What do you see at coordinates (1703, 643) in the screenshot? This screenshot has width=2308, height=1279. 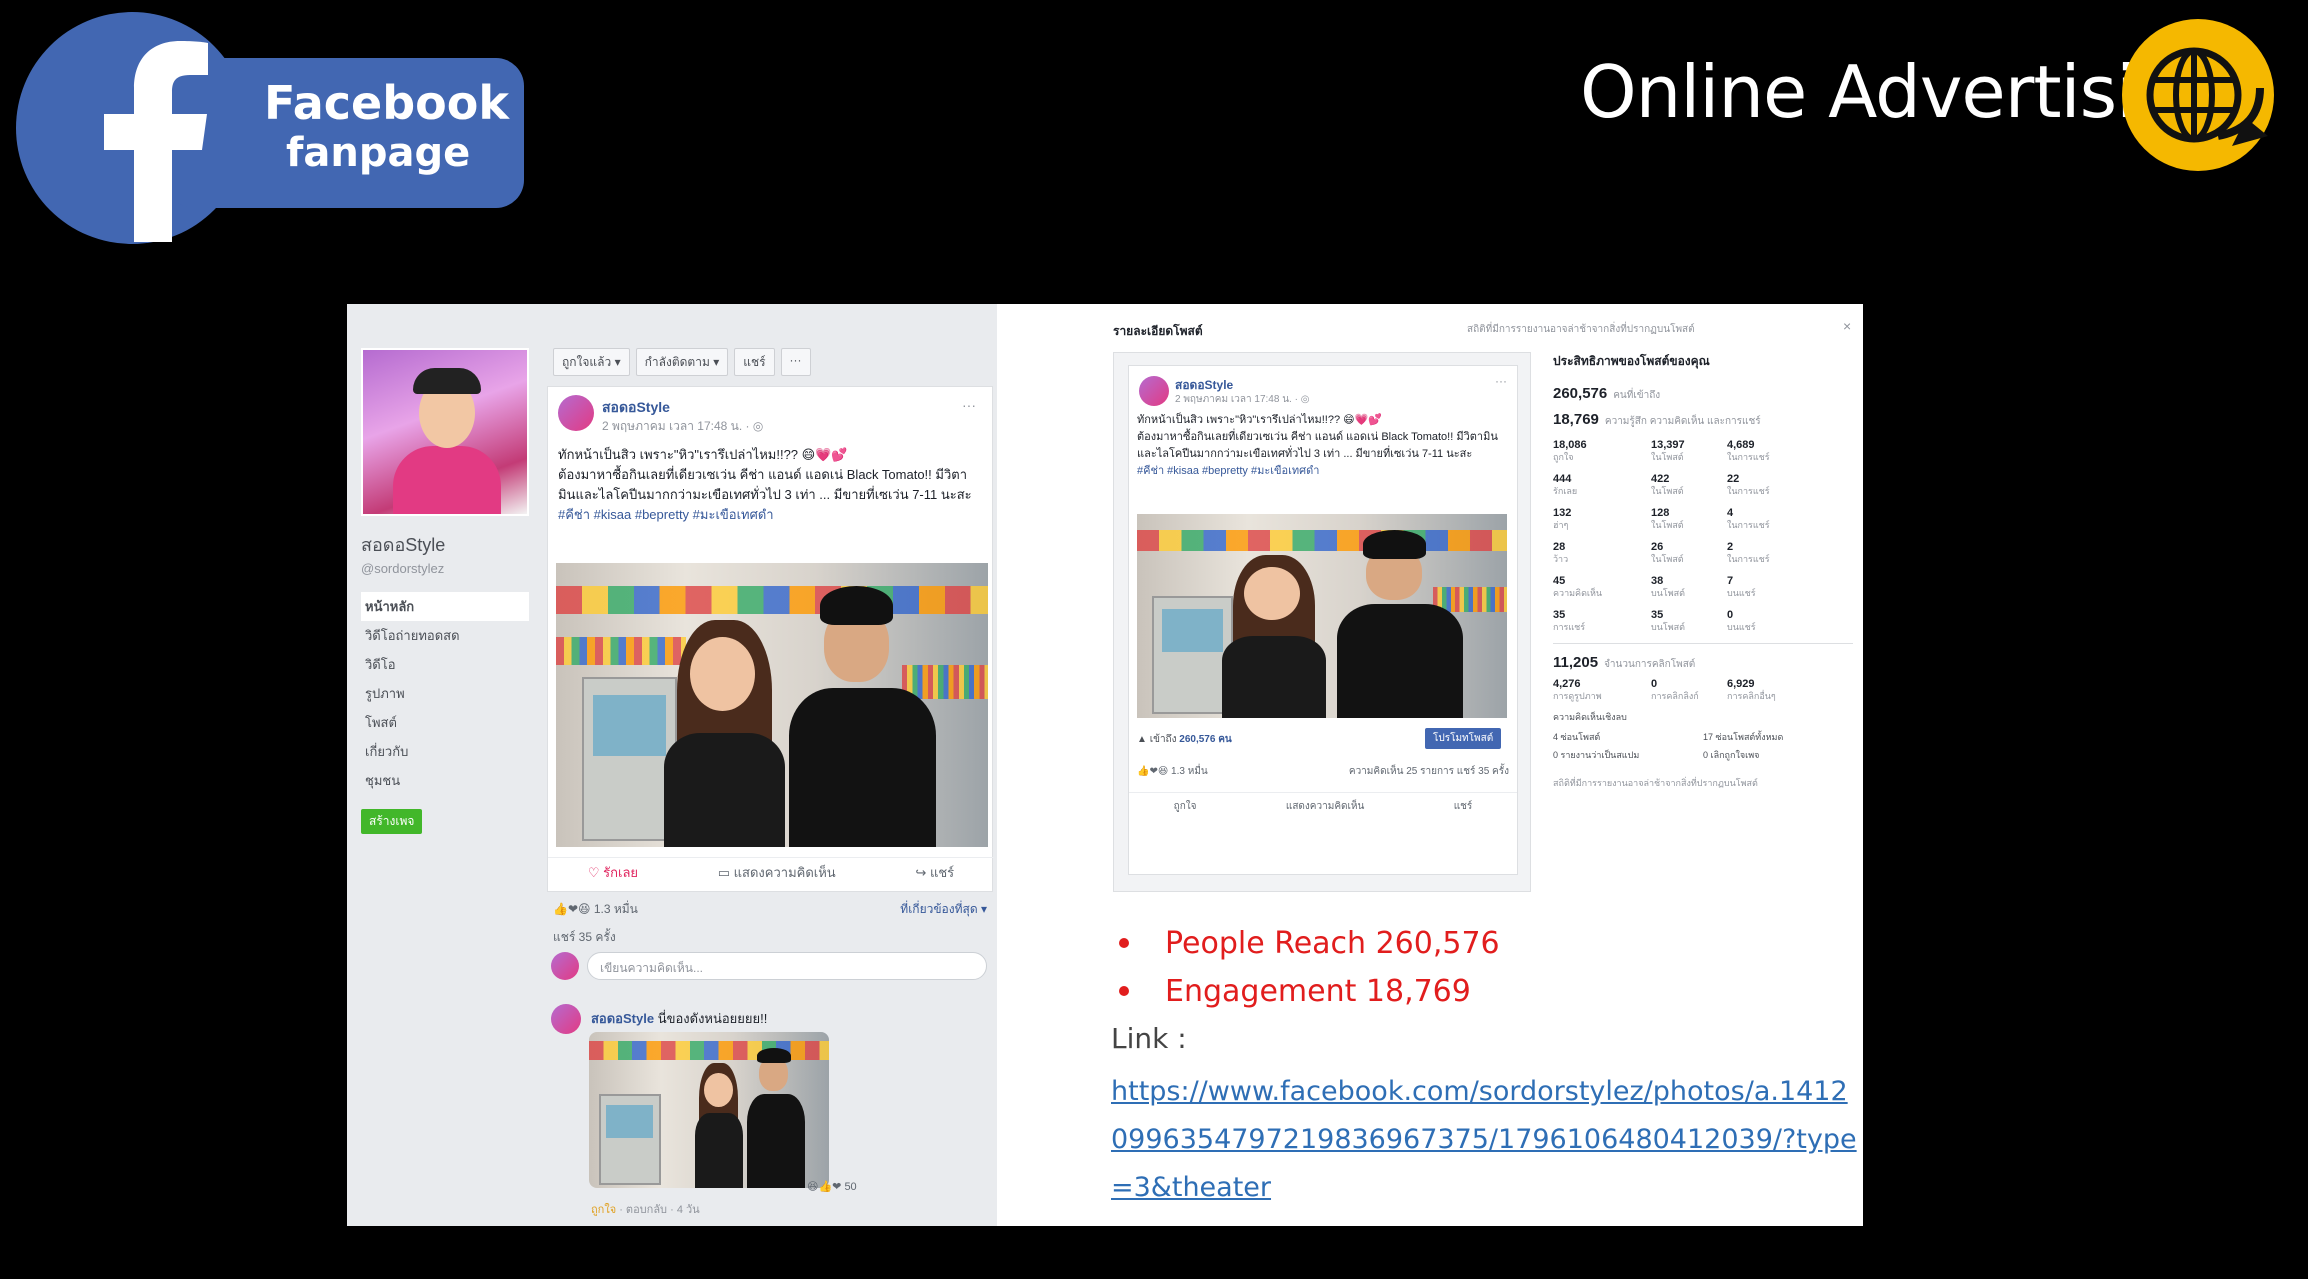 I see `divider` at bounding box center [1703, 643].